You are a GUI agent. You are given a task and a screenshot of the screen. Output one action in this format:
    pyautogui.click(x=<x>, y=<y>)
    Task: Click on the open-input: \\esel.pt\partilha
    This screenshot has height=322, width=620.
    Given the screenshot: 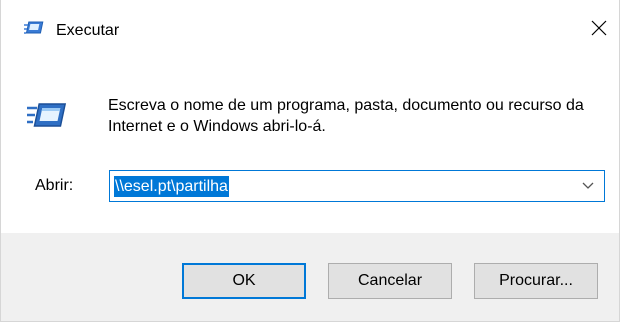 What is the action you would take?
    pyautogui.click(x=171, y=186)
    